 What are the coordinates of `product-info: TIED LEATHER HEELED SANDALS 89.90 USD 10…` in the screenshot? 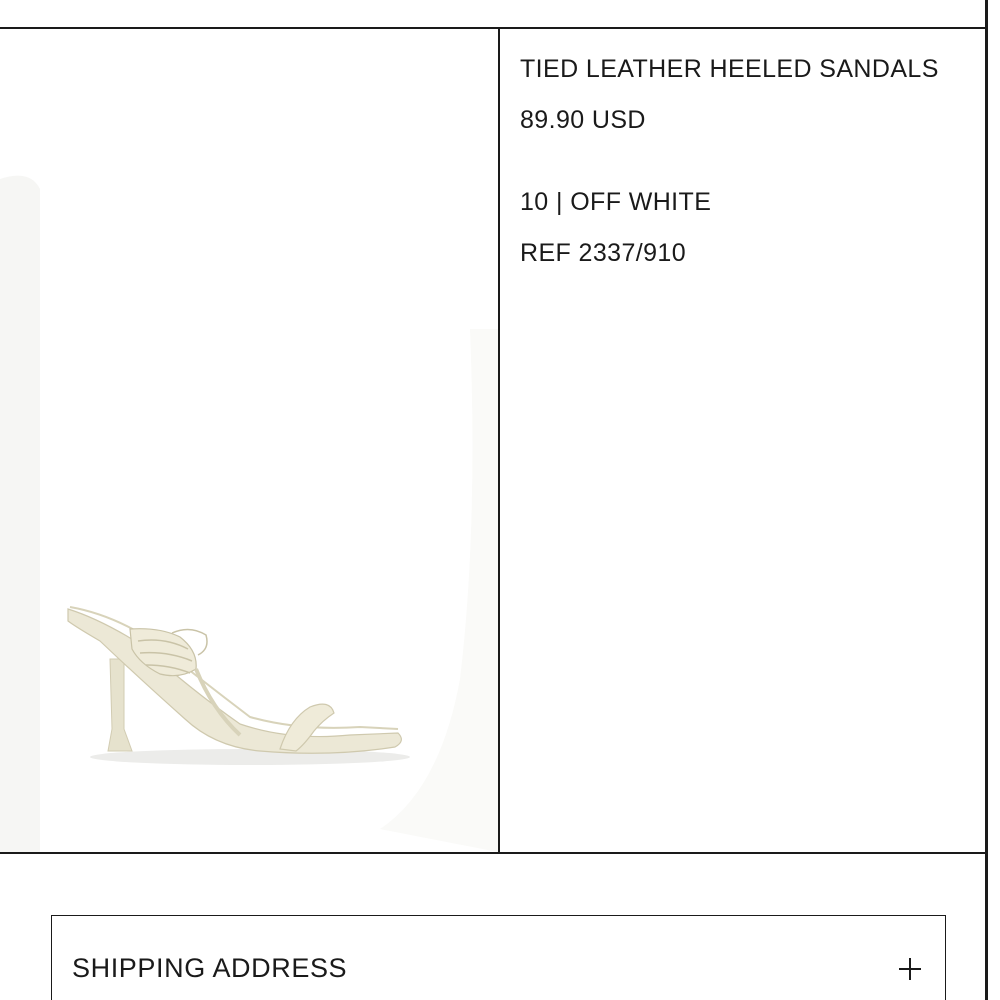 It's located at (750, 161).